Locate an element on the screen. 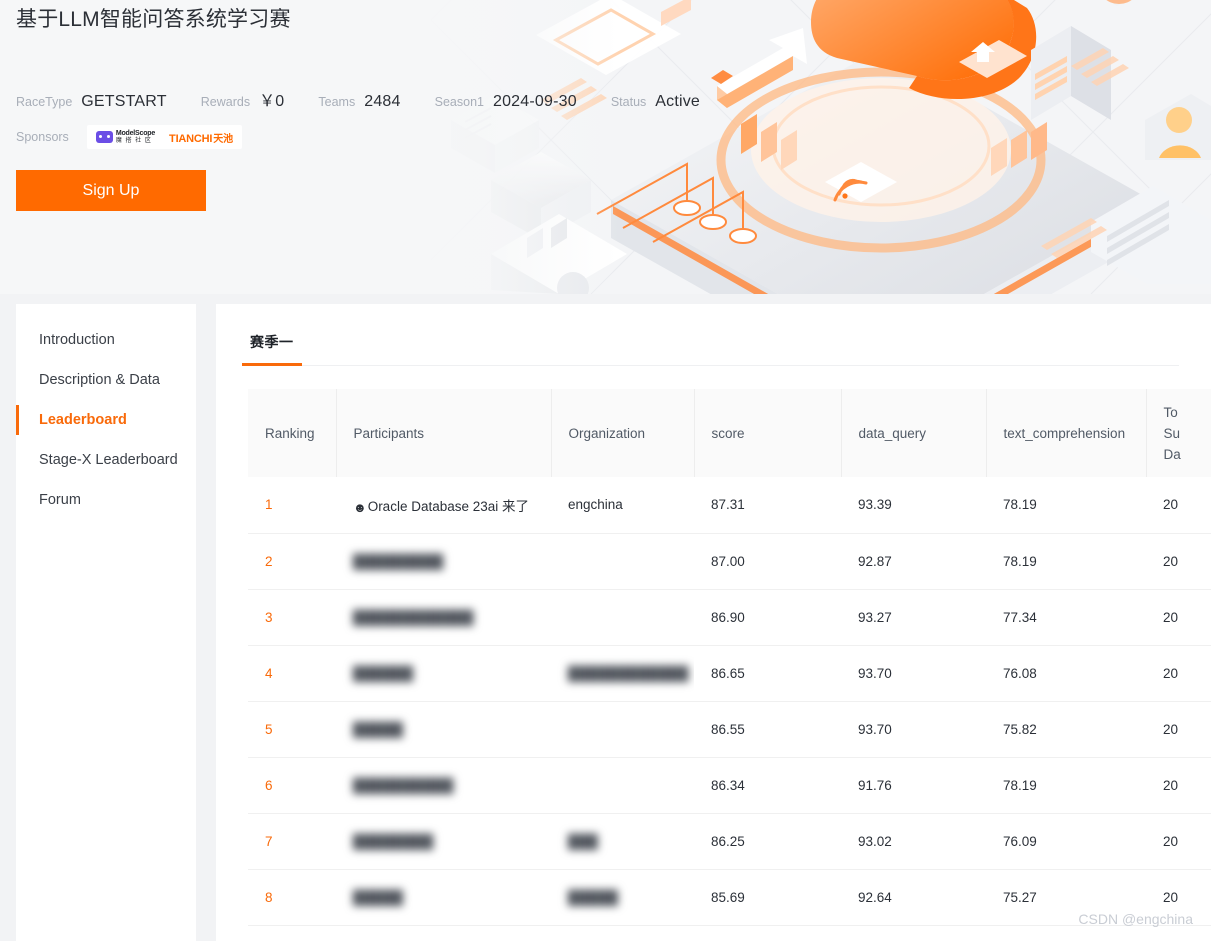 This screenshot has width=1211, height=941. cell-score: 86.34 is located at coordinates (767, 785).